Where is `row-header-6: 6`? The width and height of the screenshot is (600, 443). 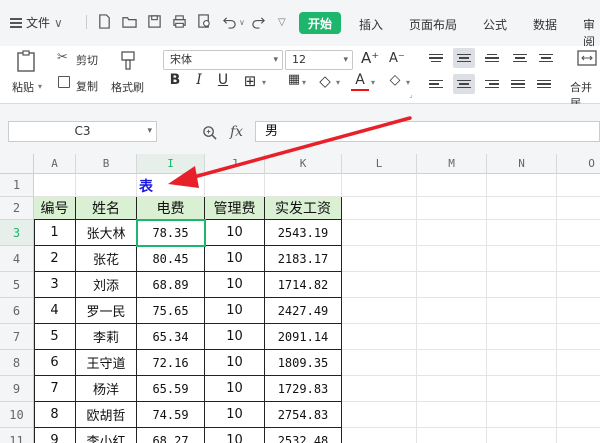 row-header-6: 6 is located at coordinates (17, 311).